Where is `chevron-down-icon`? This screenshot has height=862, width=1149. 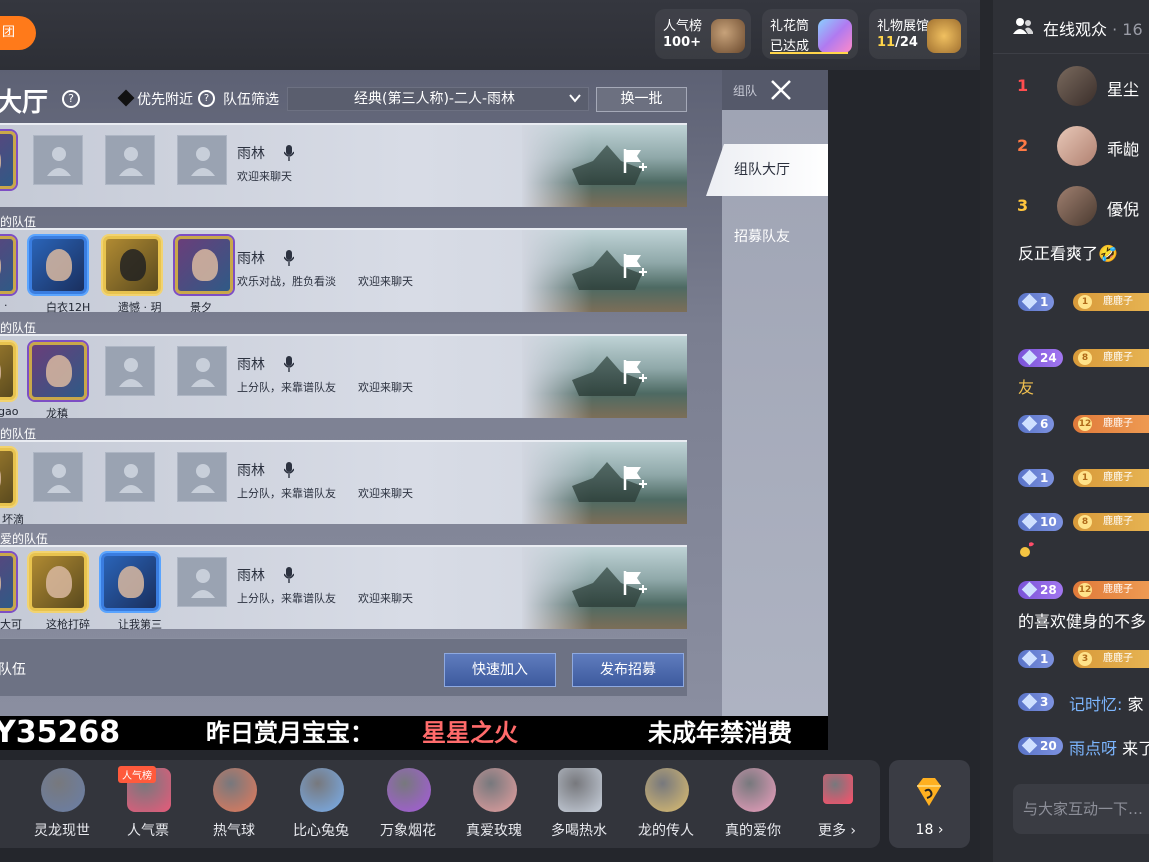
chevron-down-icon is located at coordinates (575, 98).